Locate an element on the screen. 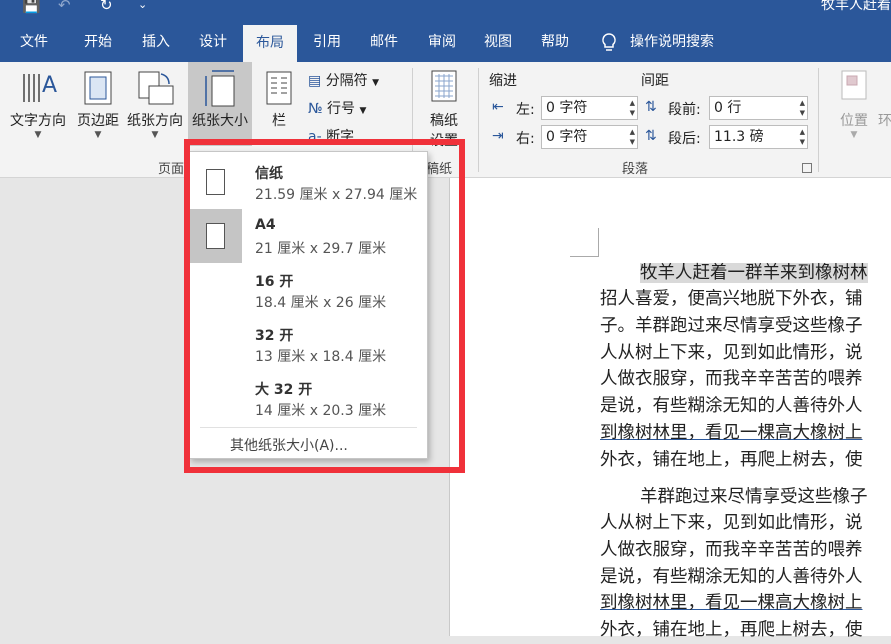 This screenshot has width=891, height=644. breaks-button: ▤ 分隔符 ▼ is located at coordinates (343, 80).